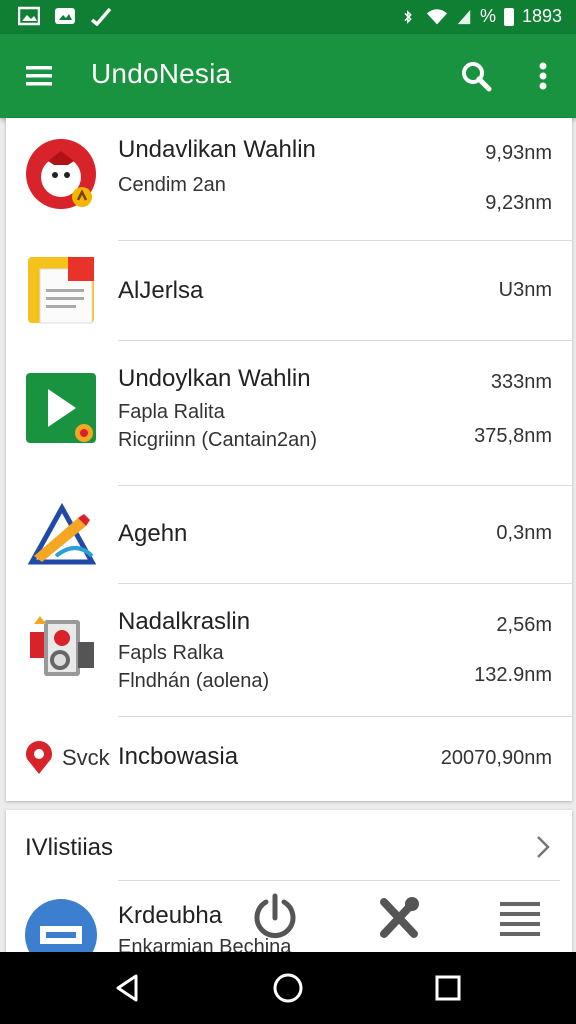 The width and height of the screenshot is (576, 1024). I want to click on list-item: Svck Incbowasia 20070,90nm, so click(289, 759).